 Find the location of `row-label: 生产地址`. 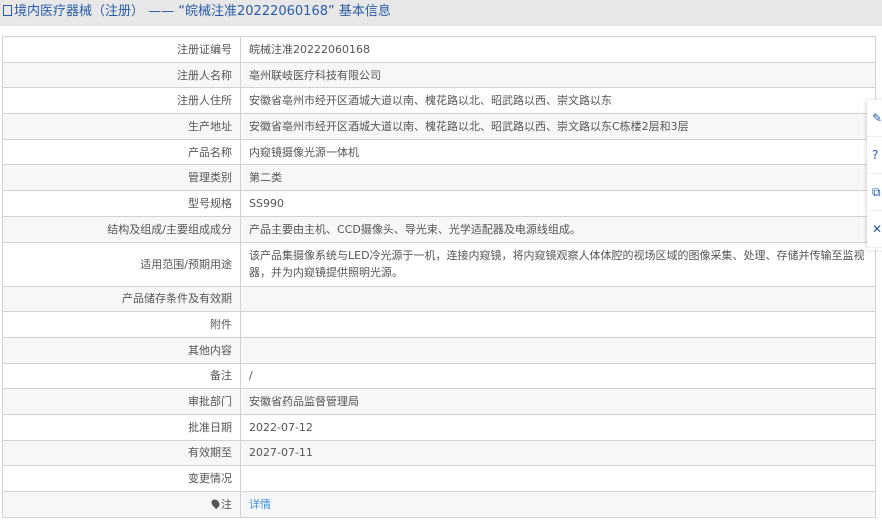

row-label: 生产地址 is located at coordinates (121, 126).